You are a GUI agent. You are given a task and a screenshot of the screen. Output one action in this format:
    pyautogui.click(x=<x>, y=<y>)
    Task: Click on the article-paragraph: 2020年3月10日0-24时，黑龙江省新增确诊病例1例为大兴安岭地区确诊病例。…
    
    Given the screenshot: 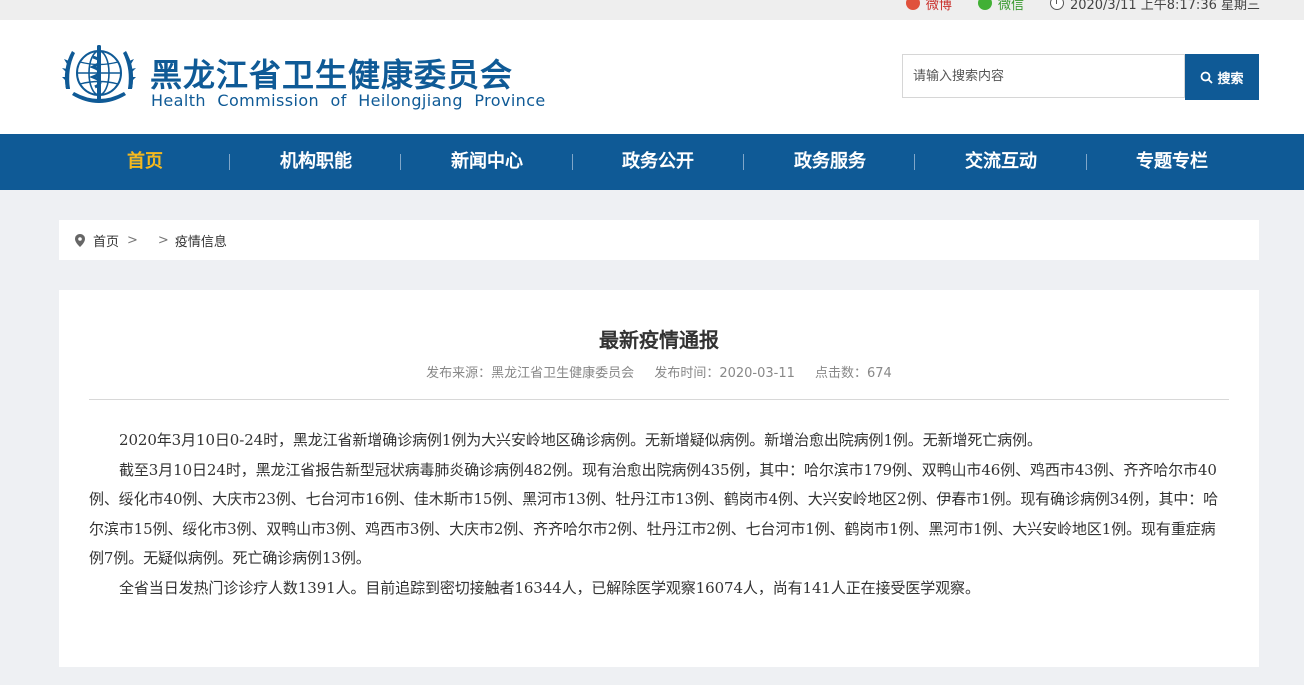 What is the action you would take?
    pyautogui.click(x=580, y=440)
    